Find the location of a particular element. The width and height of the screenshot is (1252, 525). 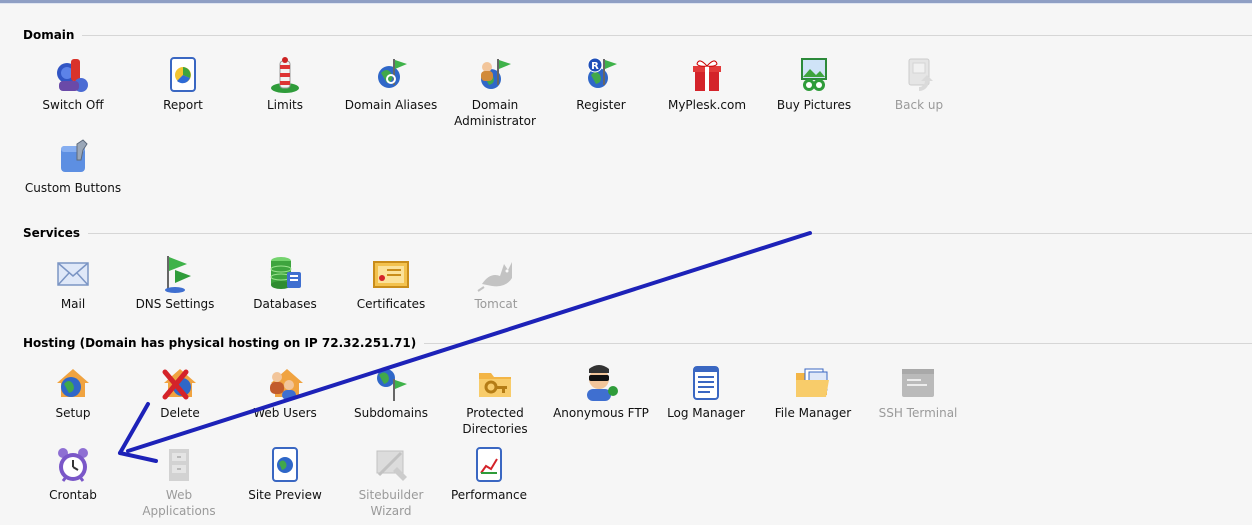

anonymous-ftp-icon is located at coordinates (601, 383).